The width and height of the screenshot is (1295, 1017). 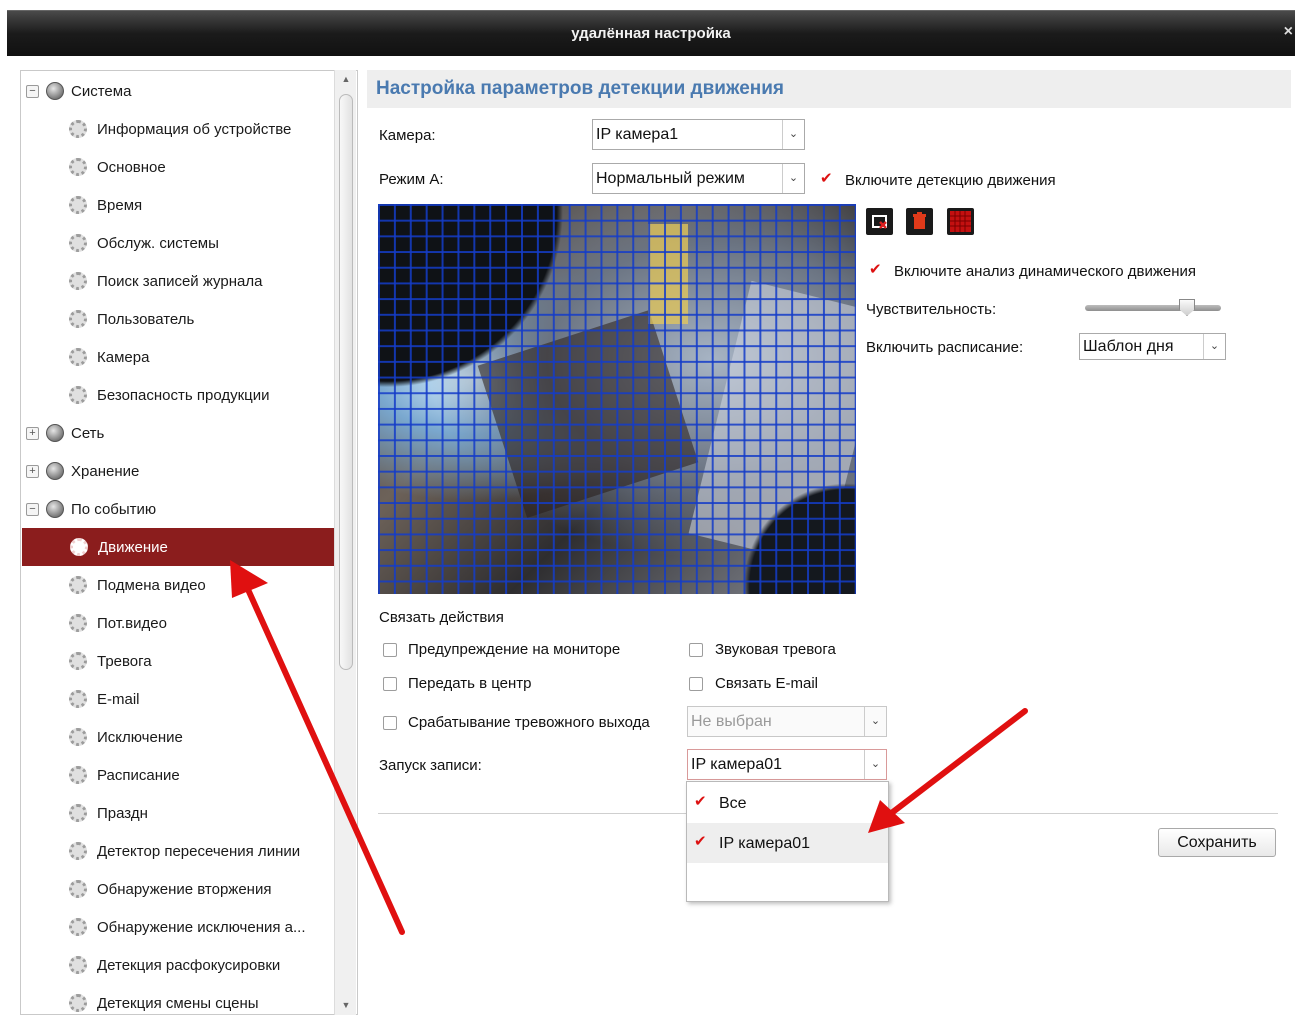 I want to click on mode-select-value: Нормальный режим, so click(x=670, y=178).